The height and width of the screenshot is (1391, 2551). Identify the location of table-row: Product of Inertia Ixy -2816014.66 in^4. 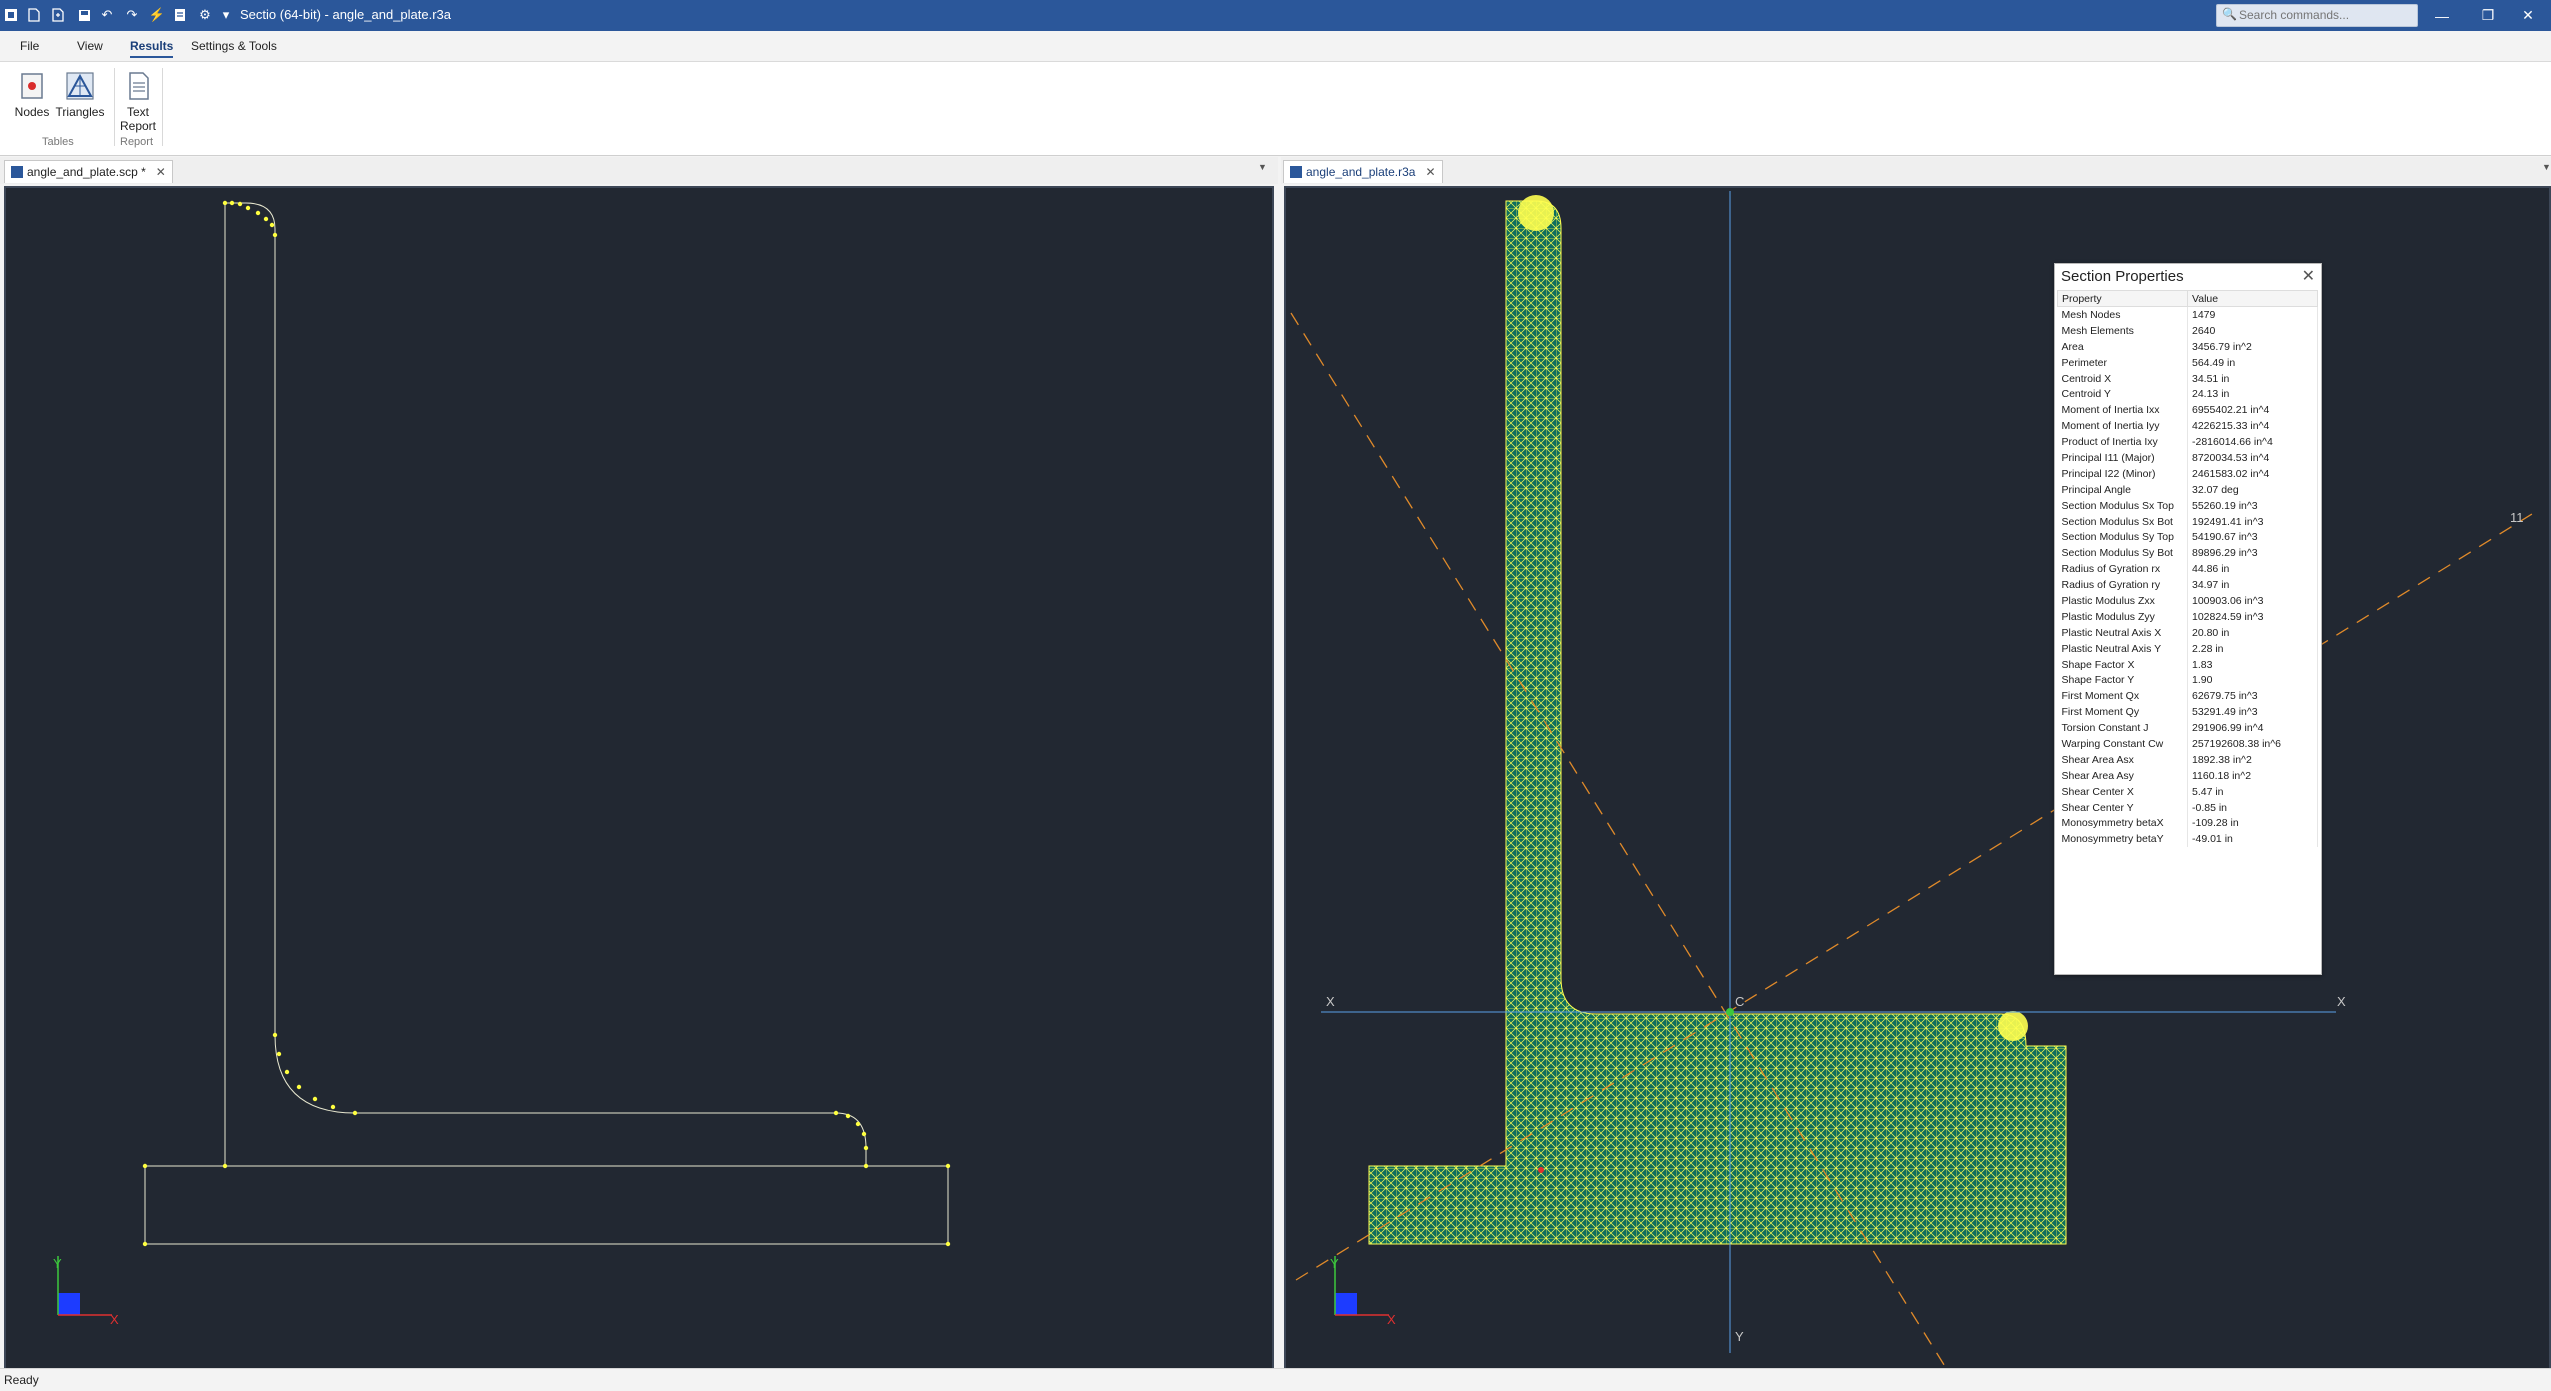
(2187, 442).